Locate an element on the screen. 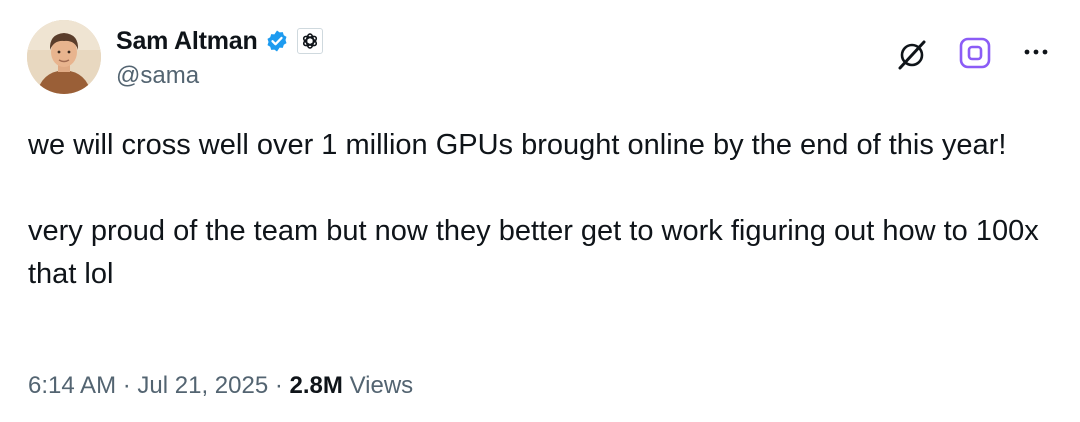 The image size is (1080, 422). author-handle: @sama is located at coordinates (157, 76).